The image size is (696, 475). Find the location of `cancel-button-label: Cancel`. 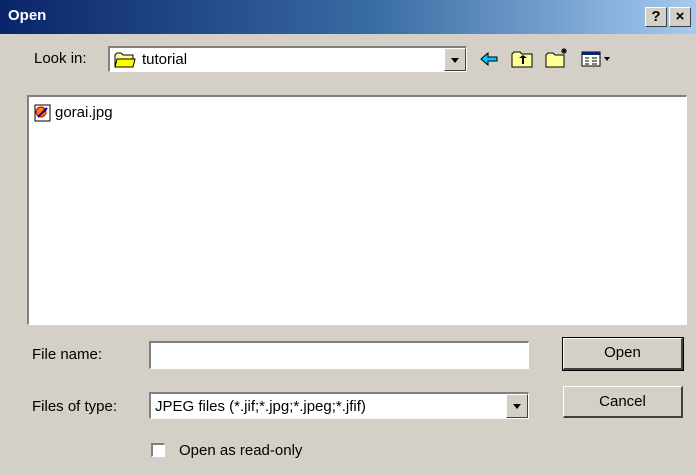

cancel-button-label: Cancel is located at coordinates (622, 401).